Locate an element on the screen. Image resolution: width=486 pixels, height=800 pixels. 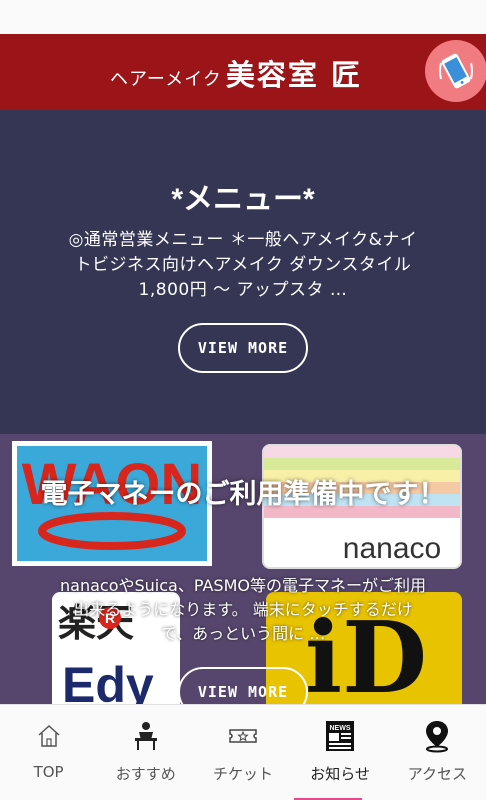
emoney-view-more-button: VIEW MORE is located at coordinates (243, 685).